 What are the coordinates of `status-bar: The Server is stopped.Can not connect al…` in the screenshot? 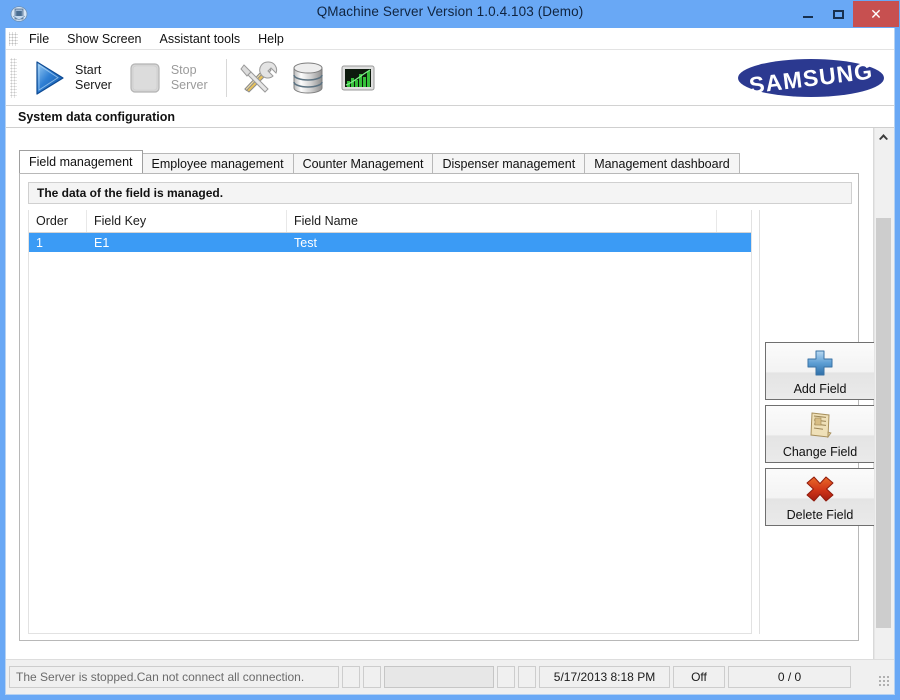 It's located at (450, 676).